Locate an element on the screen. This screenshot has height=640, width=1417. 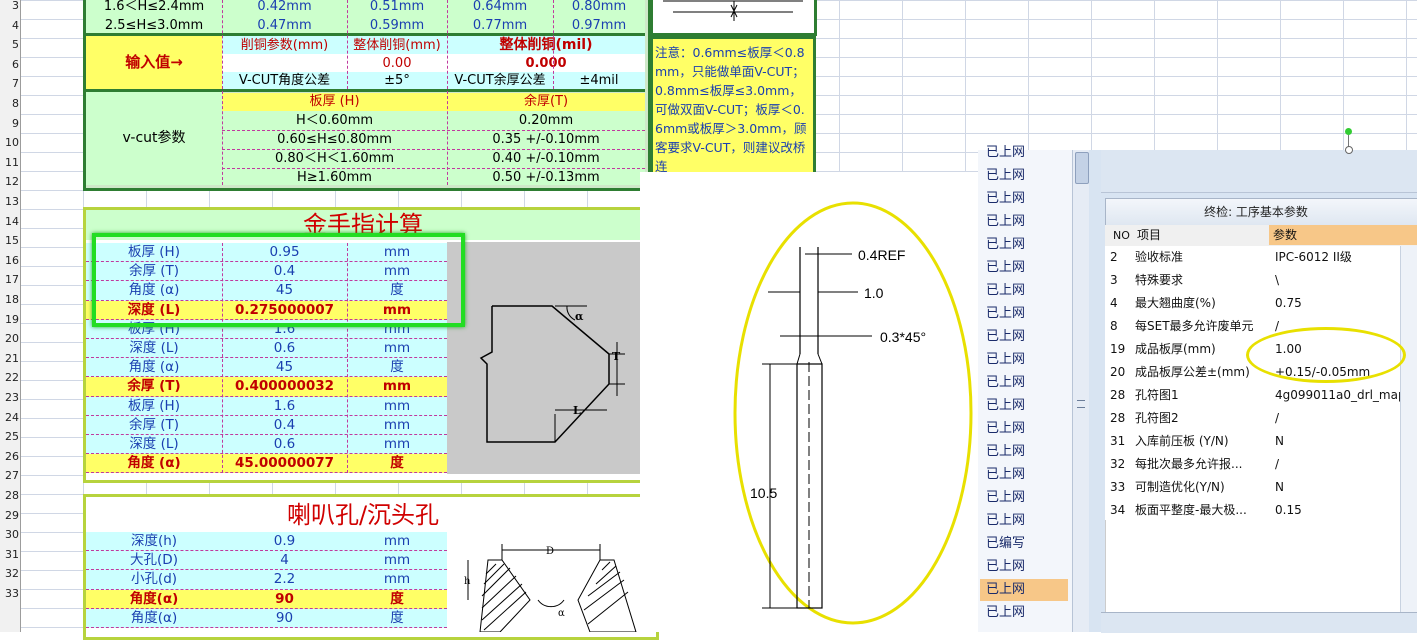
panel-splitter is located at coordinates (1095, 391).